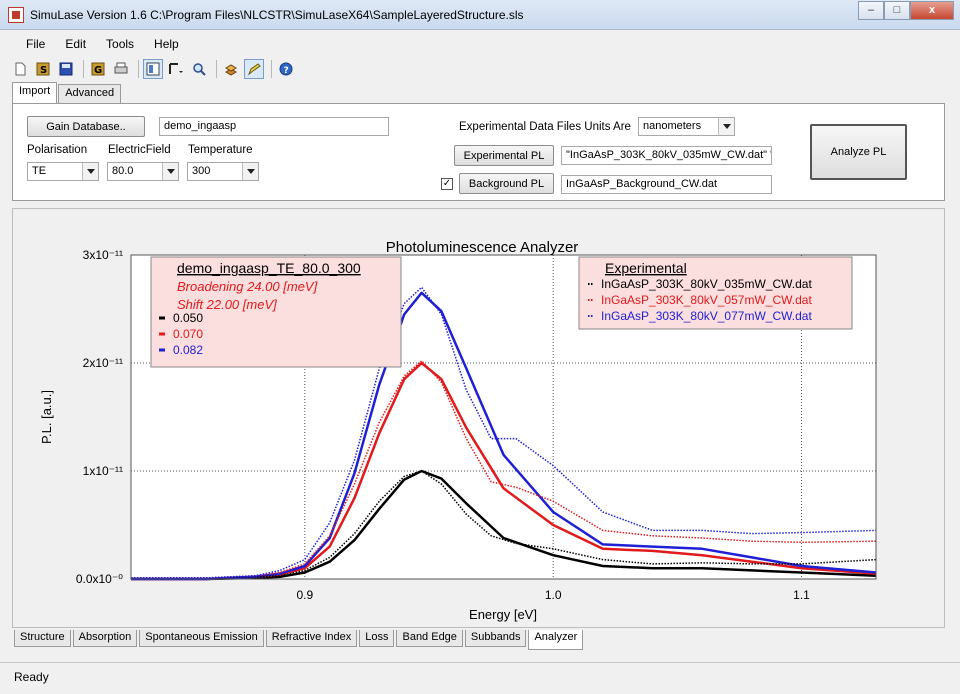 This screenshot has width=960, height=694. What do you see at coordinates (666, 155) in the screenshot?
I see `experimental-pl-field: "InGaAsP_303K_80kV_035mW_CW.dat" "` at bounding box center [666, 155].